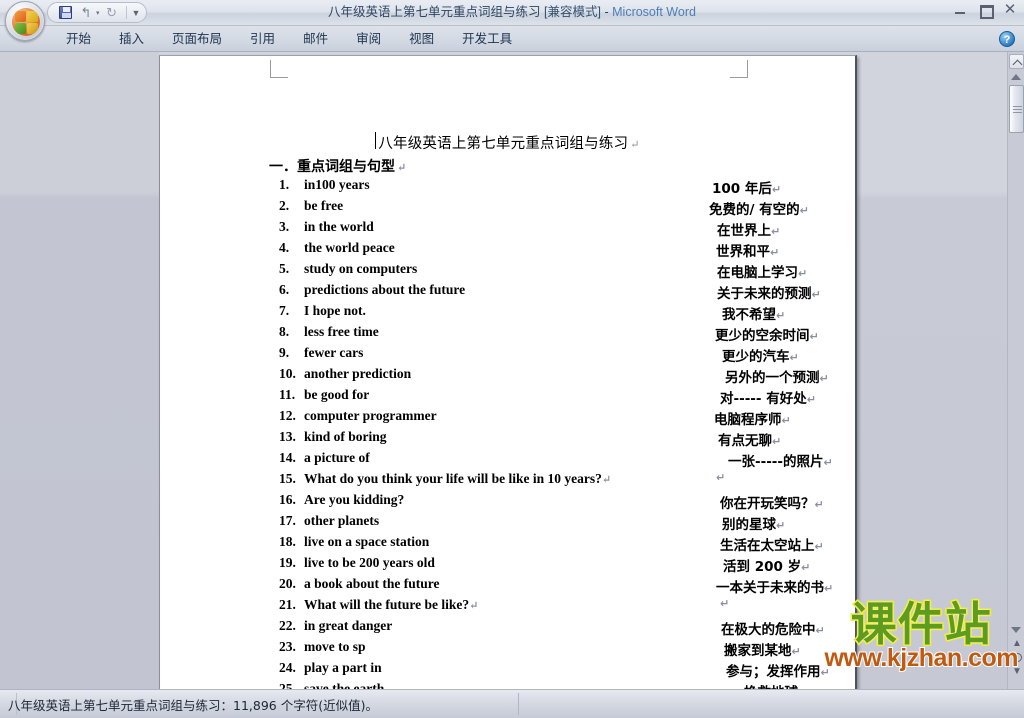 The image size is (1024, 718). Describe the element at coordinates (287, 604) in the screenshot. I see `vocabulary-item-number: 21.` at that location.